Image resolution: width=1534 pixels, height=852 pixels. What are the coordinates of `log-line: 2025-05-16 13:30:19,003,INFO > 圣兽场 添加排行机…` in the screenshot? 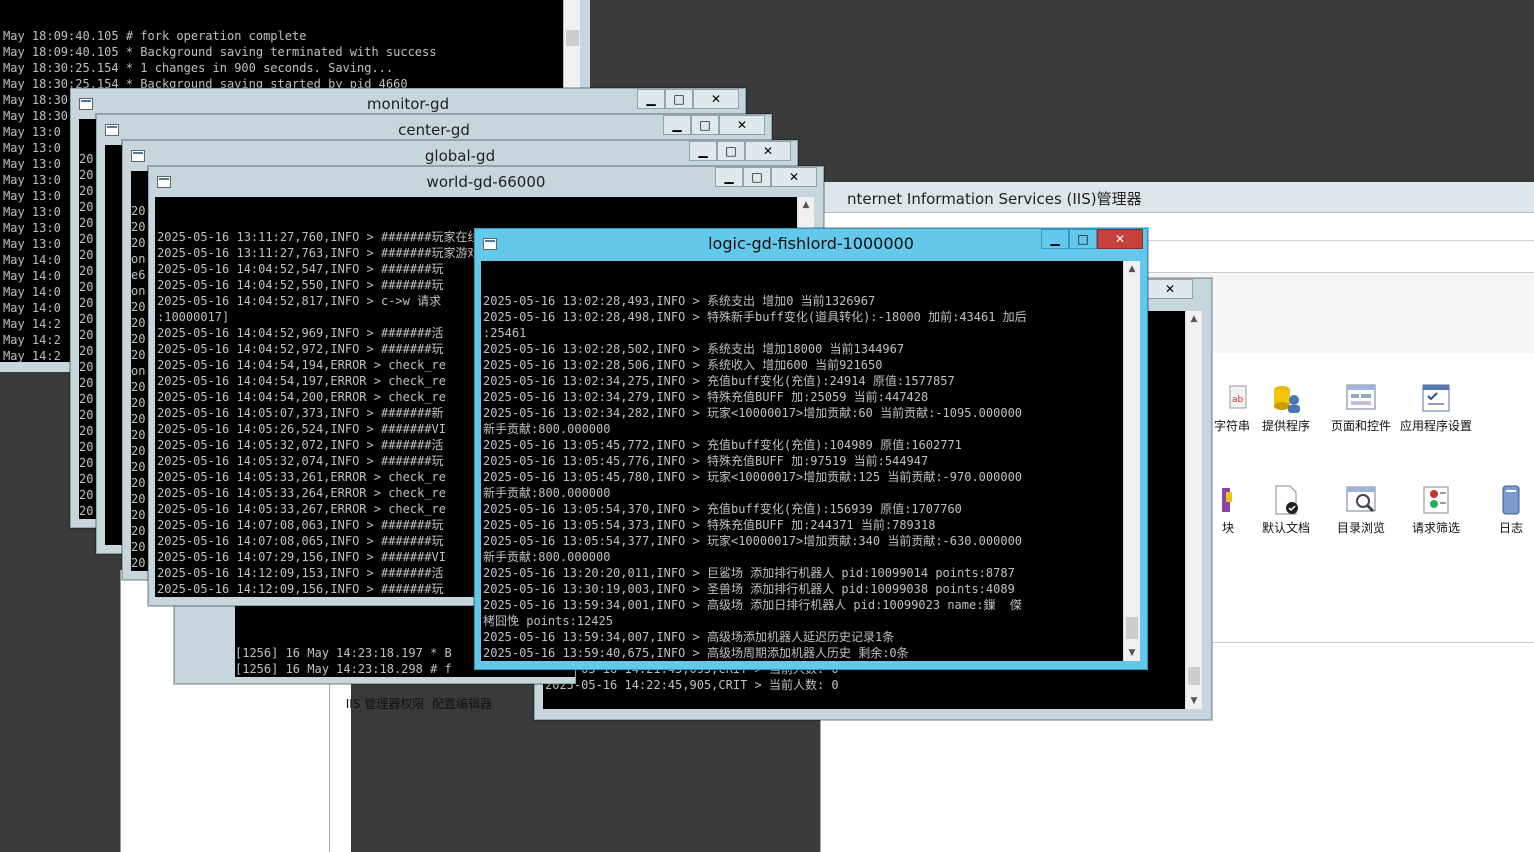 It's located at (749, 589).